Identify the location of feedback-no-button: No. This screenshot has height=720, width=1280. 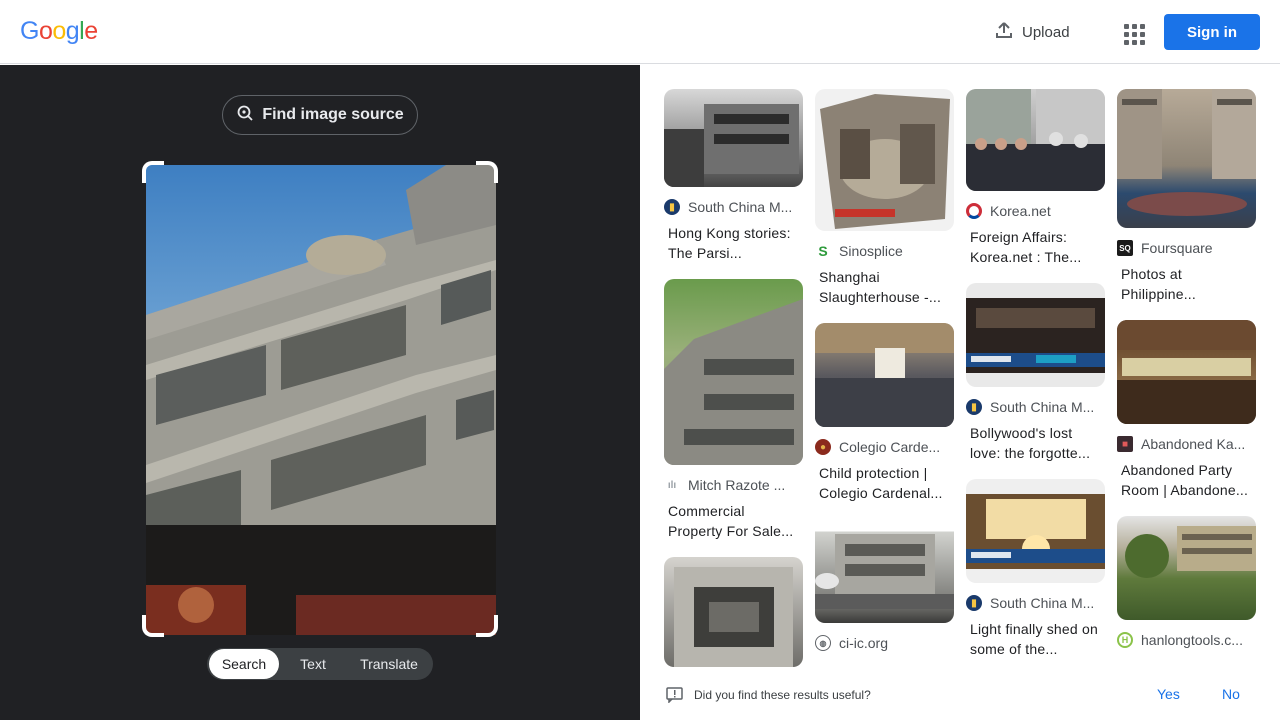
(1231, 694).